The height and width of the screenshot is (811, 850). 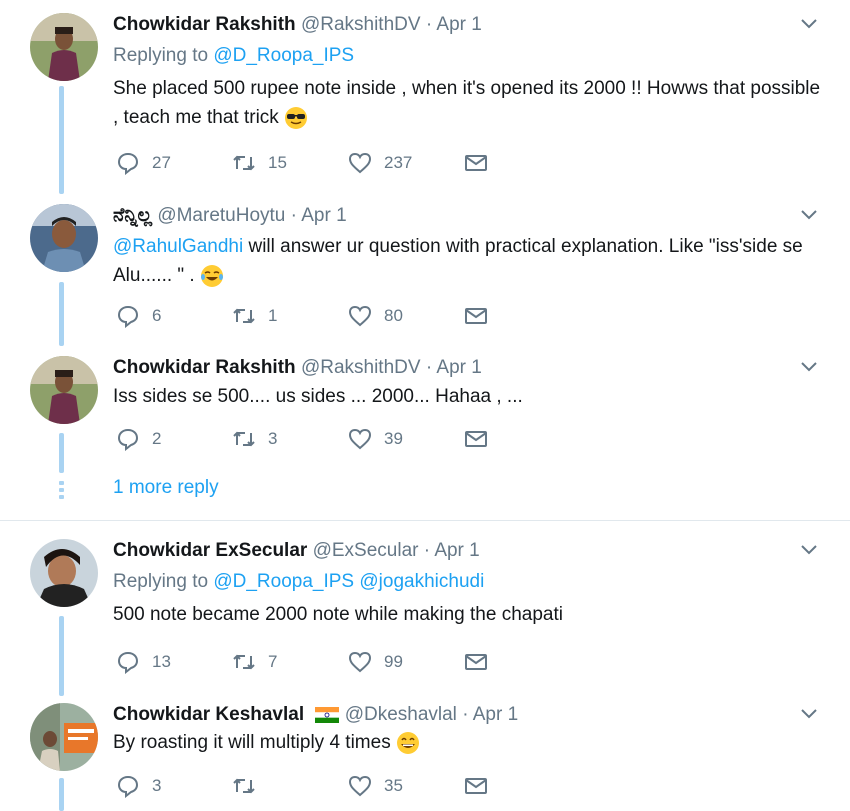 I want to click on action-bar: 27 15 237, so click(x=348, y=163).